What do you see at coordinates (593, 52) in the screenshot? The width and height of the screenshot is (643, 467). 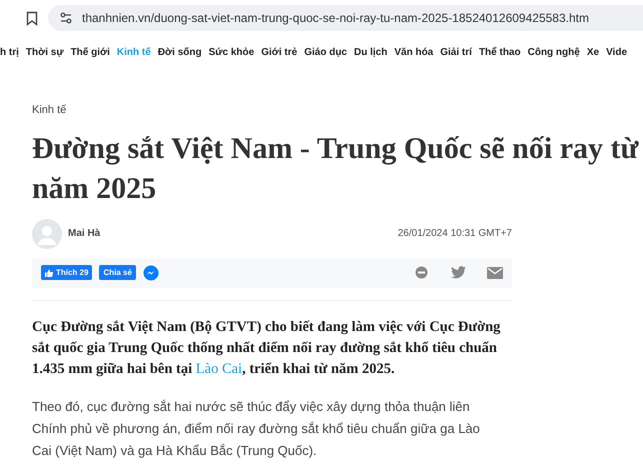 I see `nav-link: Xe` at bounding box center [593, 52].